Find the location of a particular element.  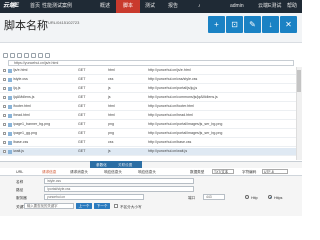

cloud-test-link: 云端E测试 is located at coordinates (269, 6).